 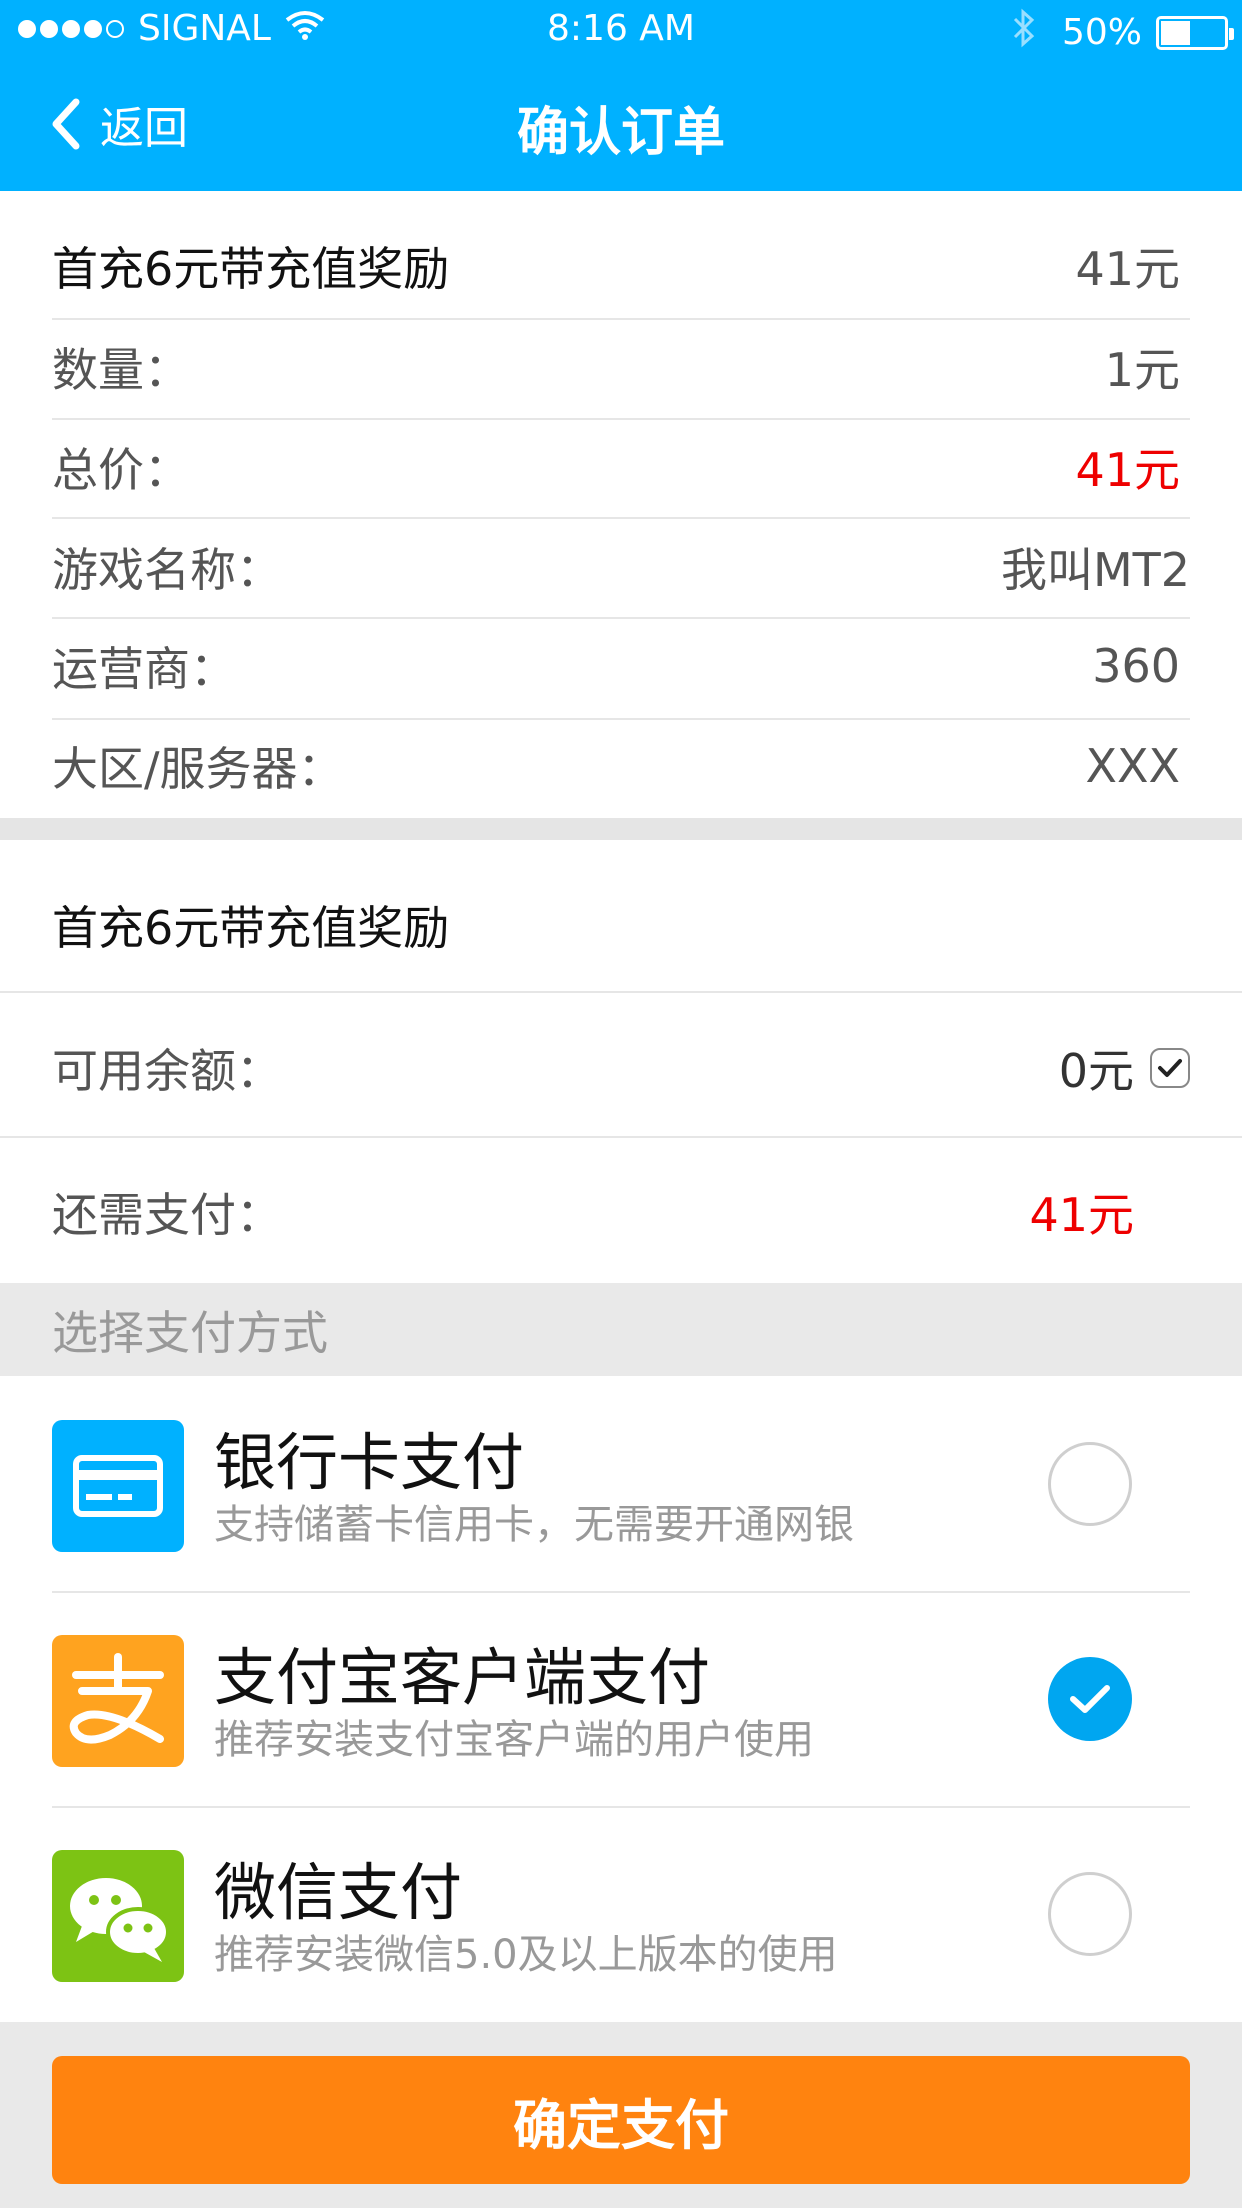 What do you see at coordinates (121, 370) in the screenshot?
I see `order-row-label: 数量：` at bounding box center [121, 370].